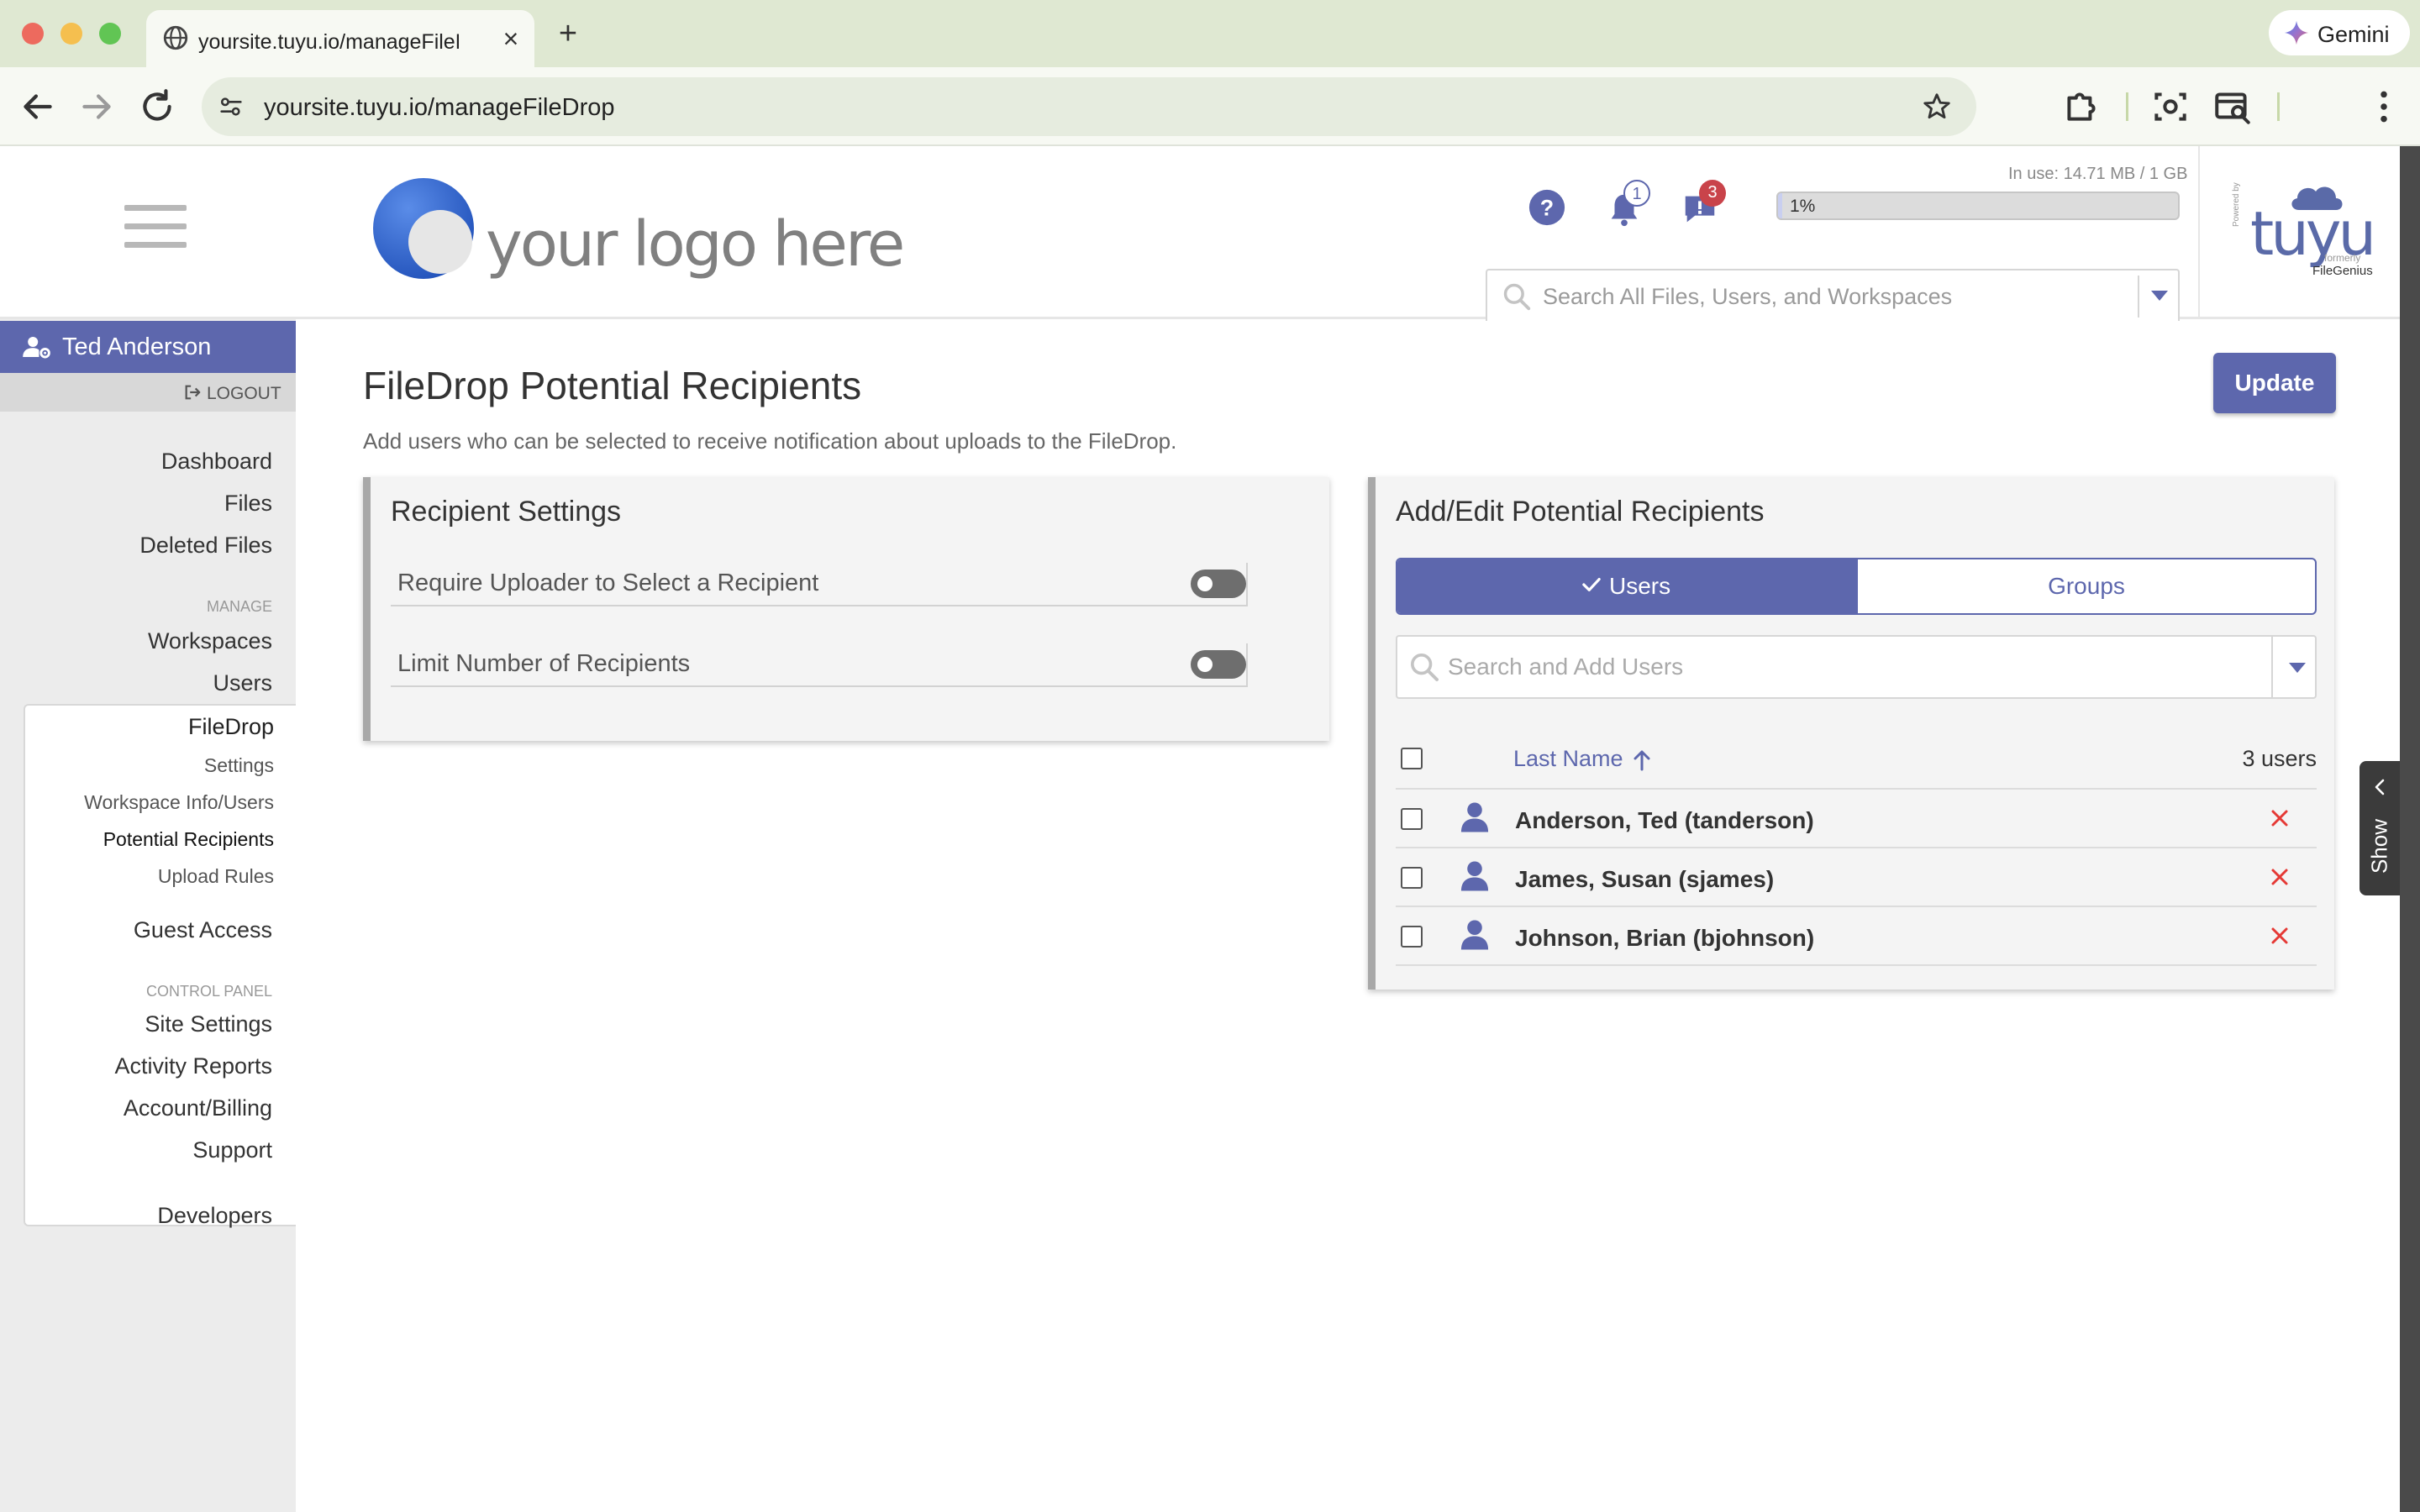 The height and width of the screenshot is (1512, 2420). Describe the element at coordinates (148, 347) in the screenshot. I see `sidebar-user-bar: Ted Anderson` at that location.